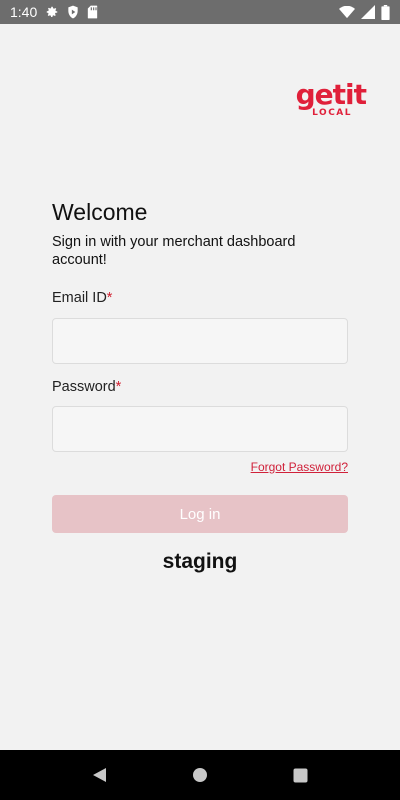  I want to click on recents-icon, so click(300, 775).